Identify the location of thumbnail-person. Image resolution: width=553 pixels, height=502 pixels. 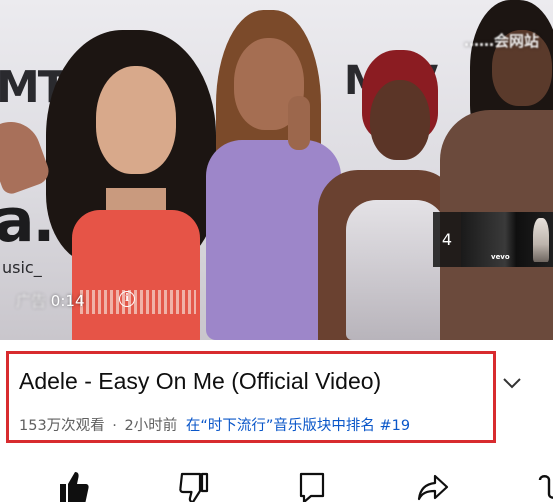
(541, 240).